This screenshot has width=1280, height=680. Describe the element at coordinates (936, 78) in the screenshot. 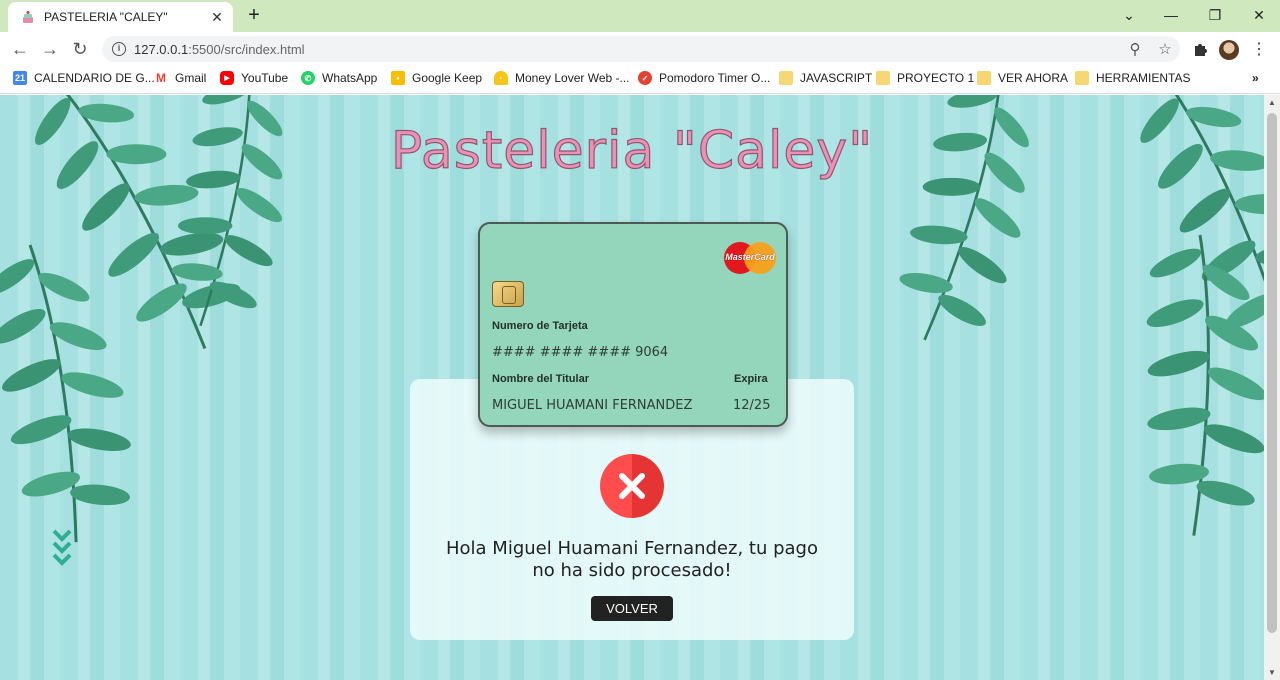

I see `bookmark-label: PROYECTO 1` at that location.